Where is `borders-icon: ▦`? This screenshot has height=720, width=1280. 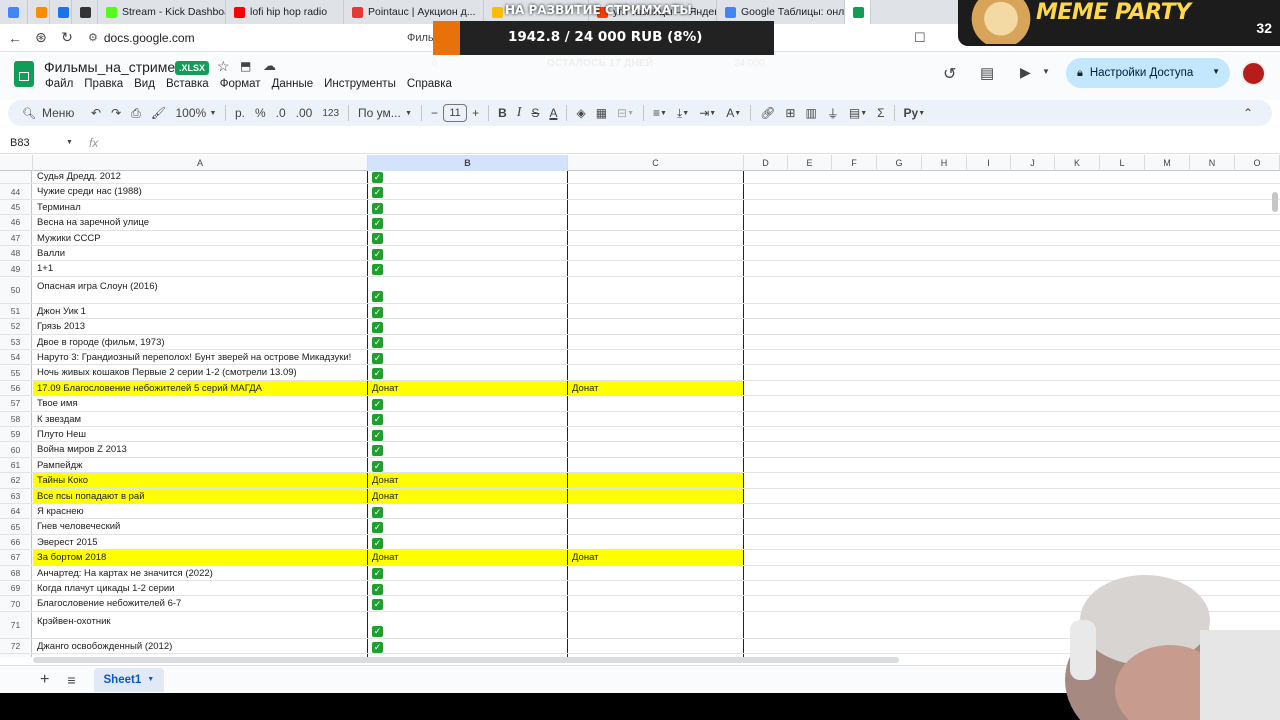
borders-icon: ▦ is located at coordinates (601, 113).